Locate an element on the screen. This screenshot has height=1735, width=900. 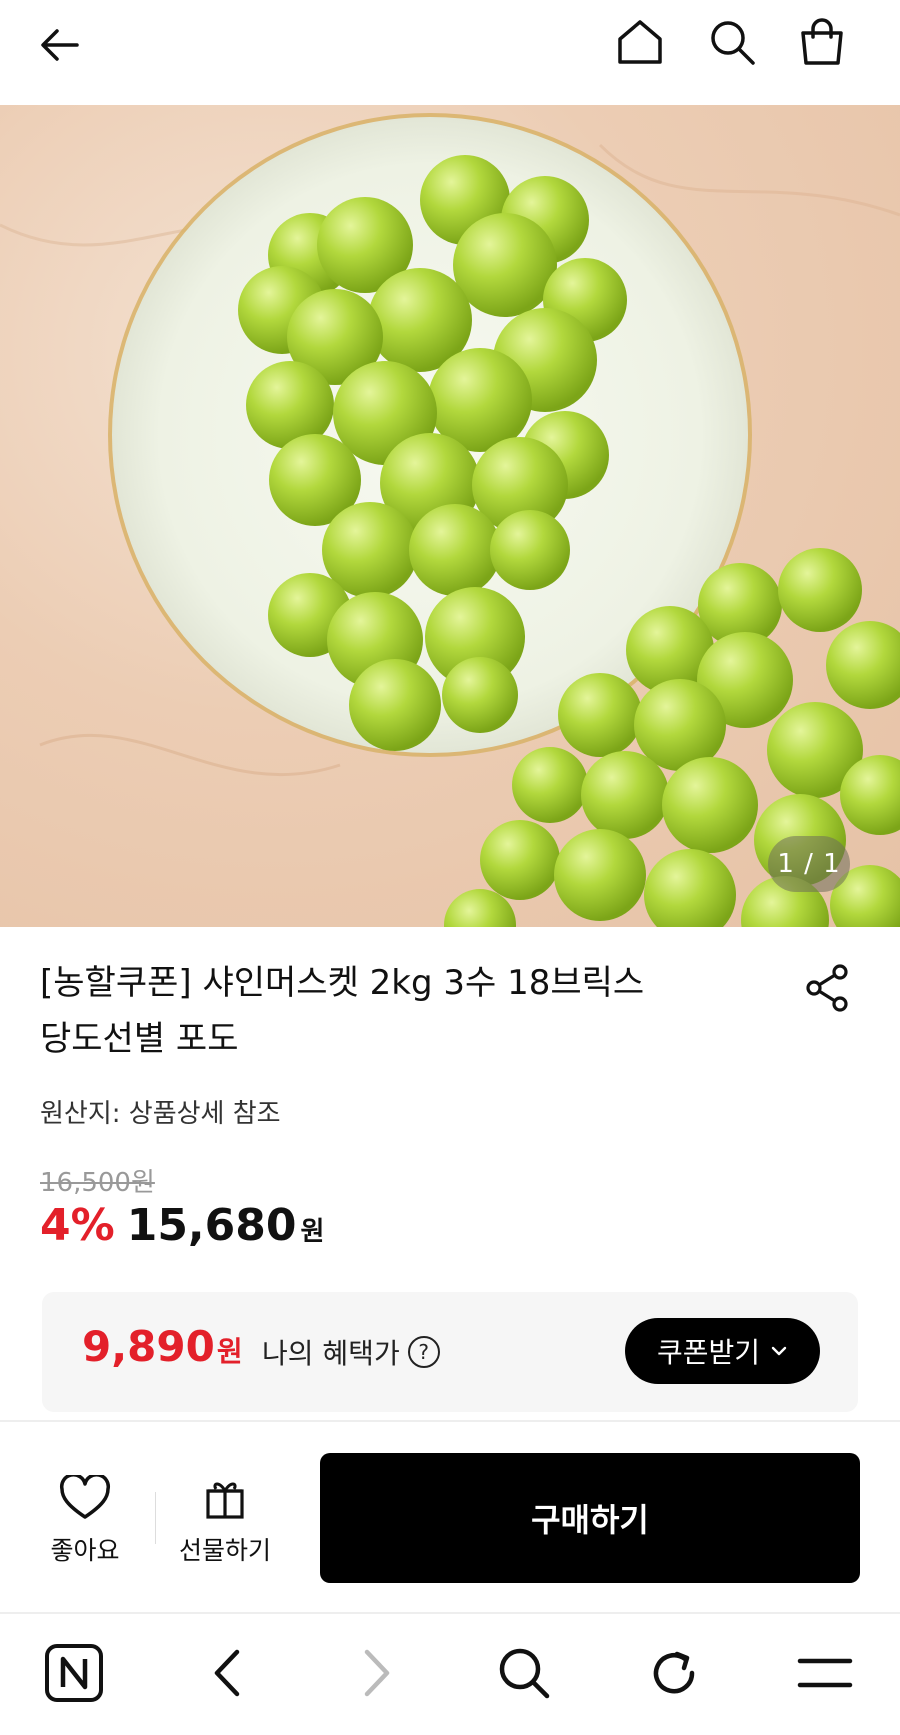
gift-icon is located at coordinates (225, 1500).